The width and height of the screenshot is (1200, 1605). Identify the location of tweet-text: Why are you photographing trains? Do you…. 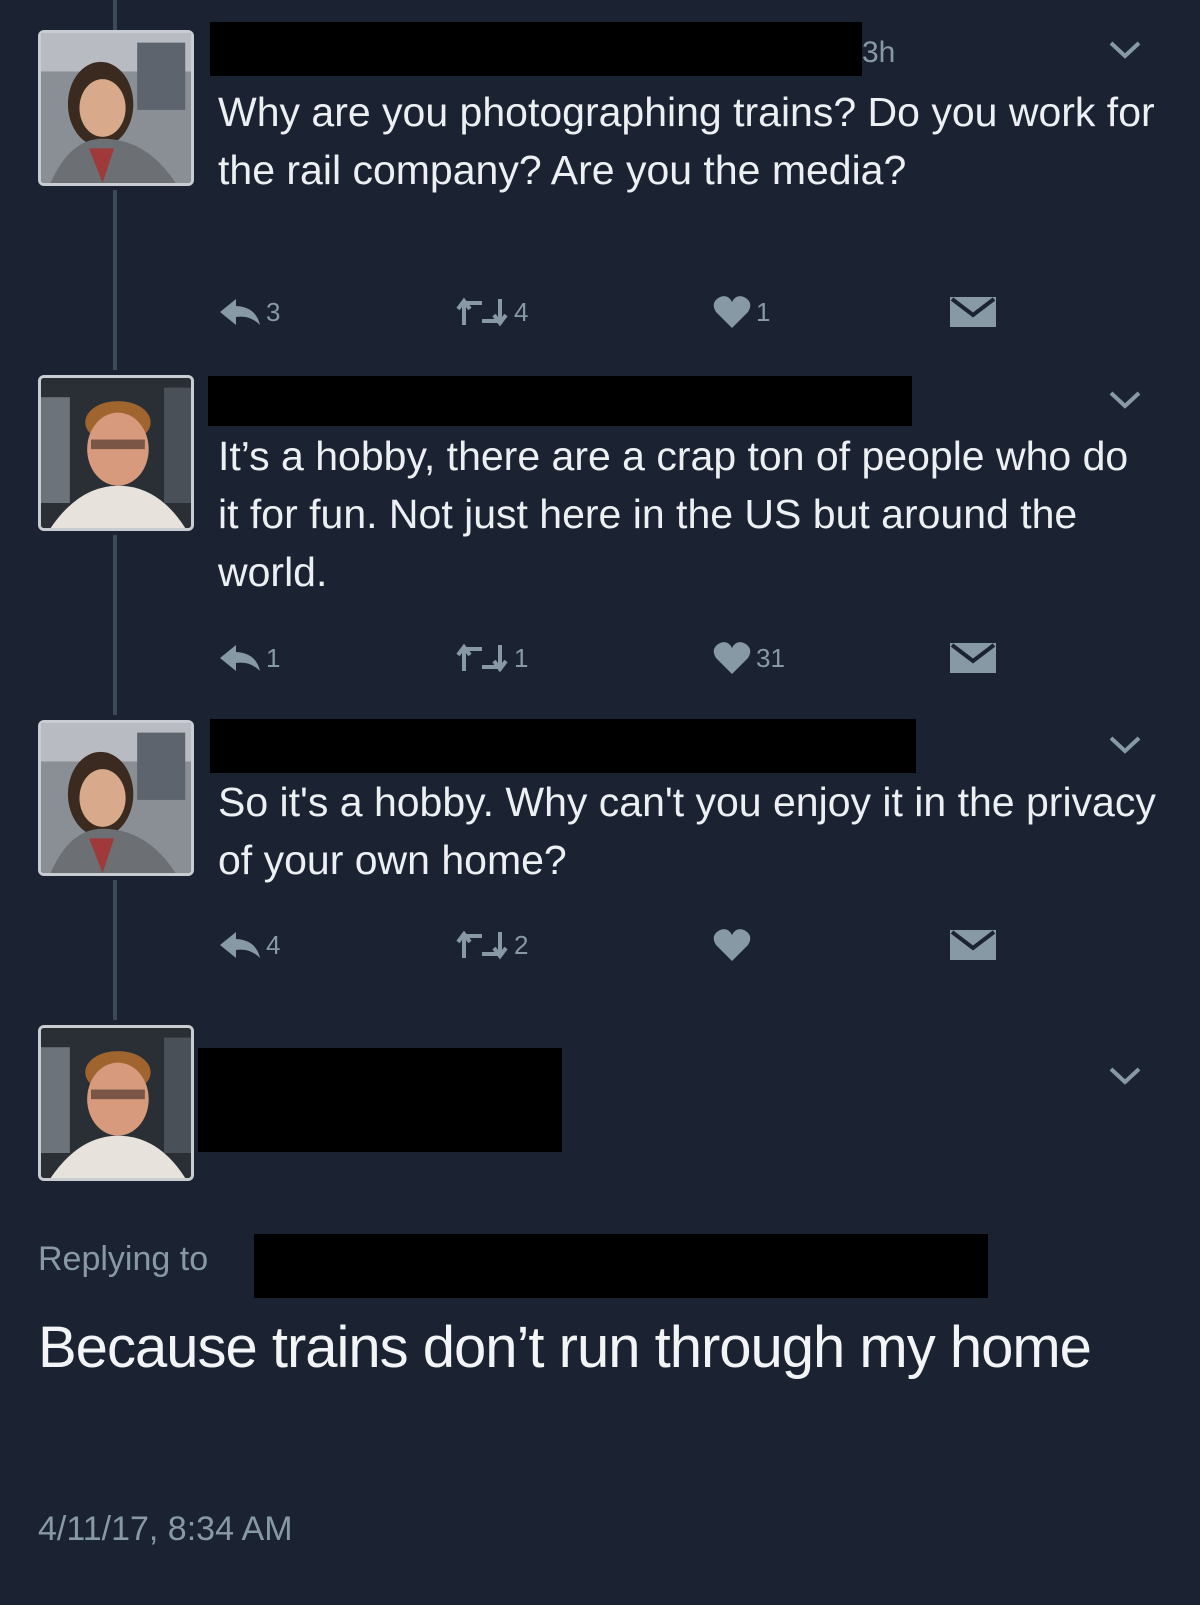
(686, 141).